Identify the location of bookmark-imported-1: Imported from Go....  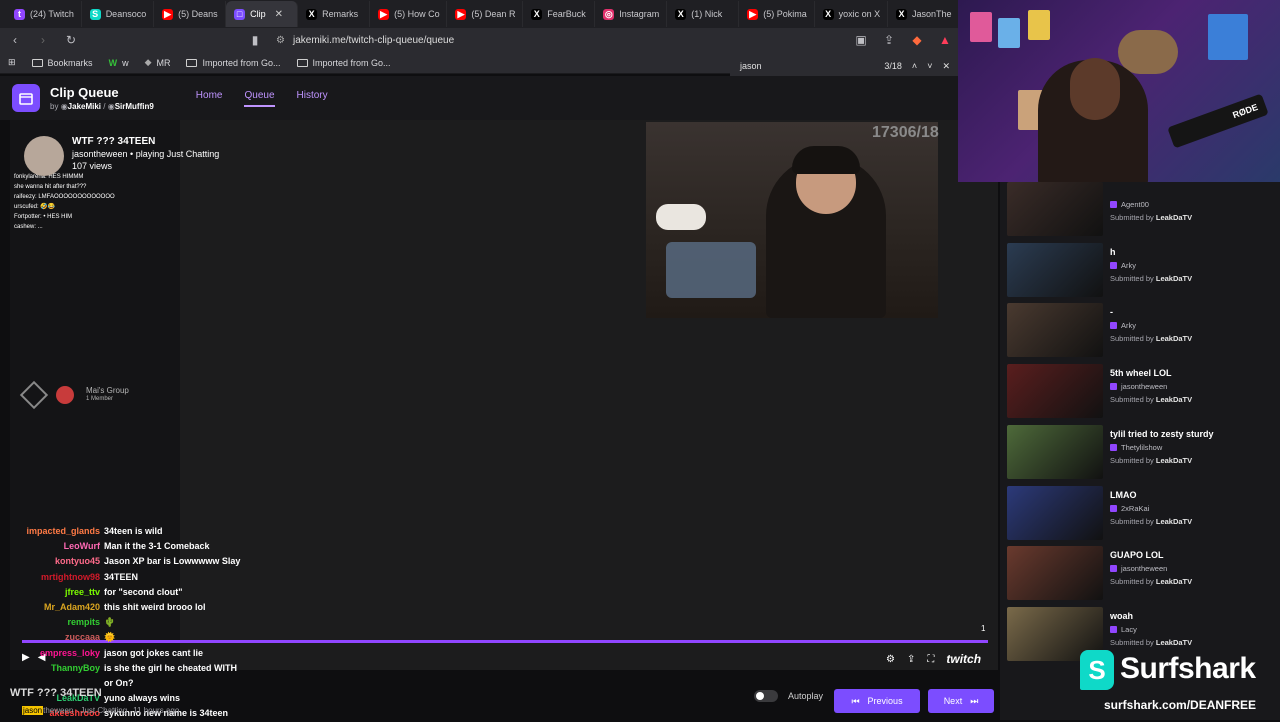
(233, 63).